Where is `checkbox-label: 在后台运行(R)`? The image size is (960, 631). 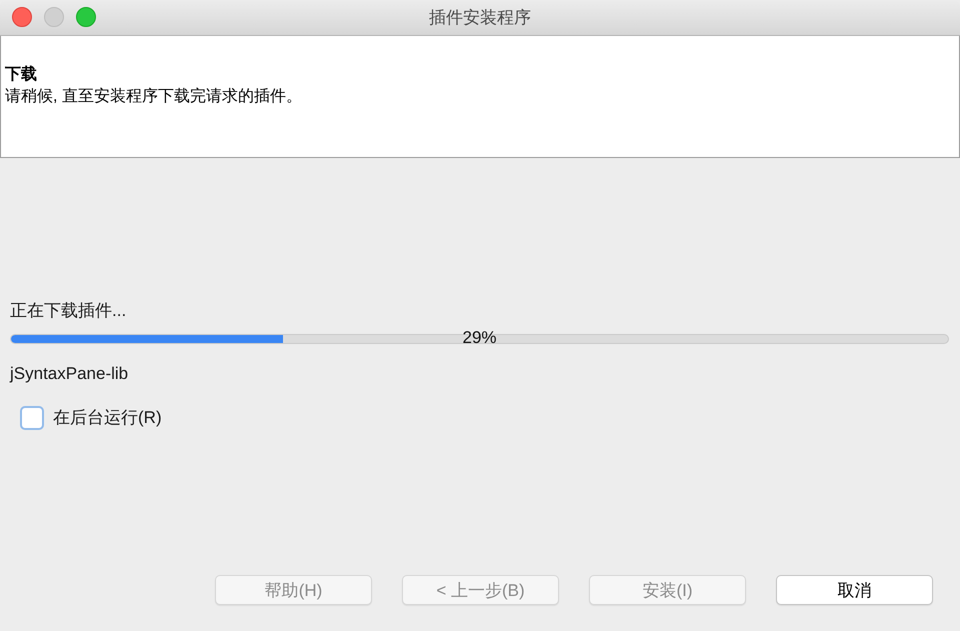 checkbox-label: 在后台运行(R) is located at coordinates (107, 418).